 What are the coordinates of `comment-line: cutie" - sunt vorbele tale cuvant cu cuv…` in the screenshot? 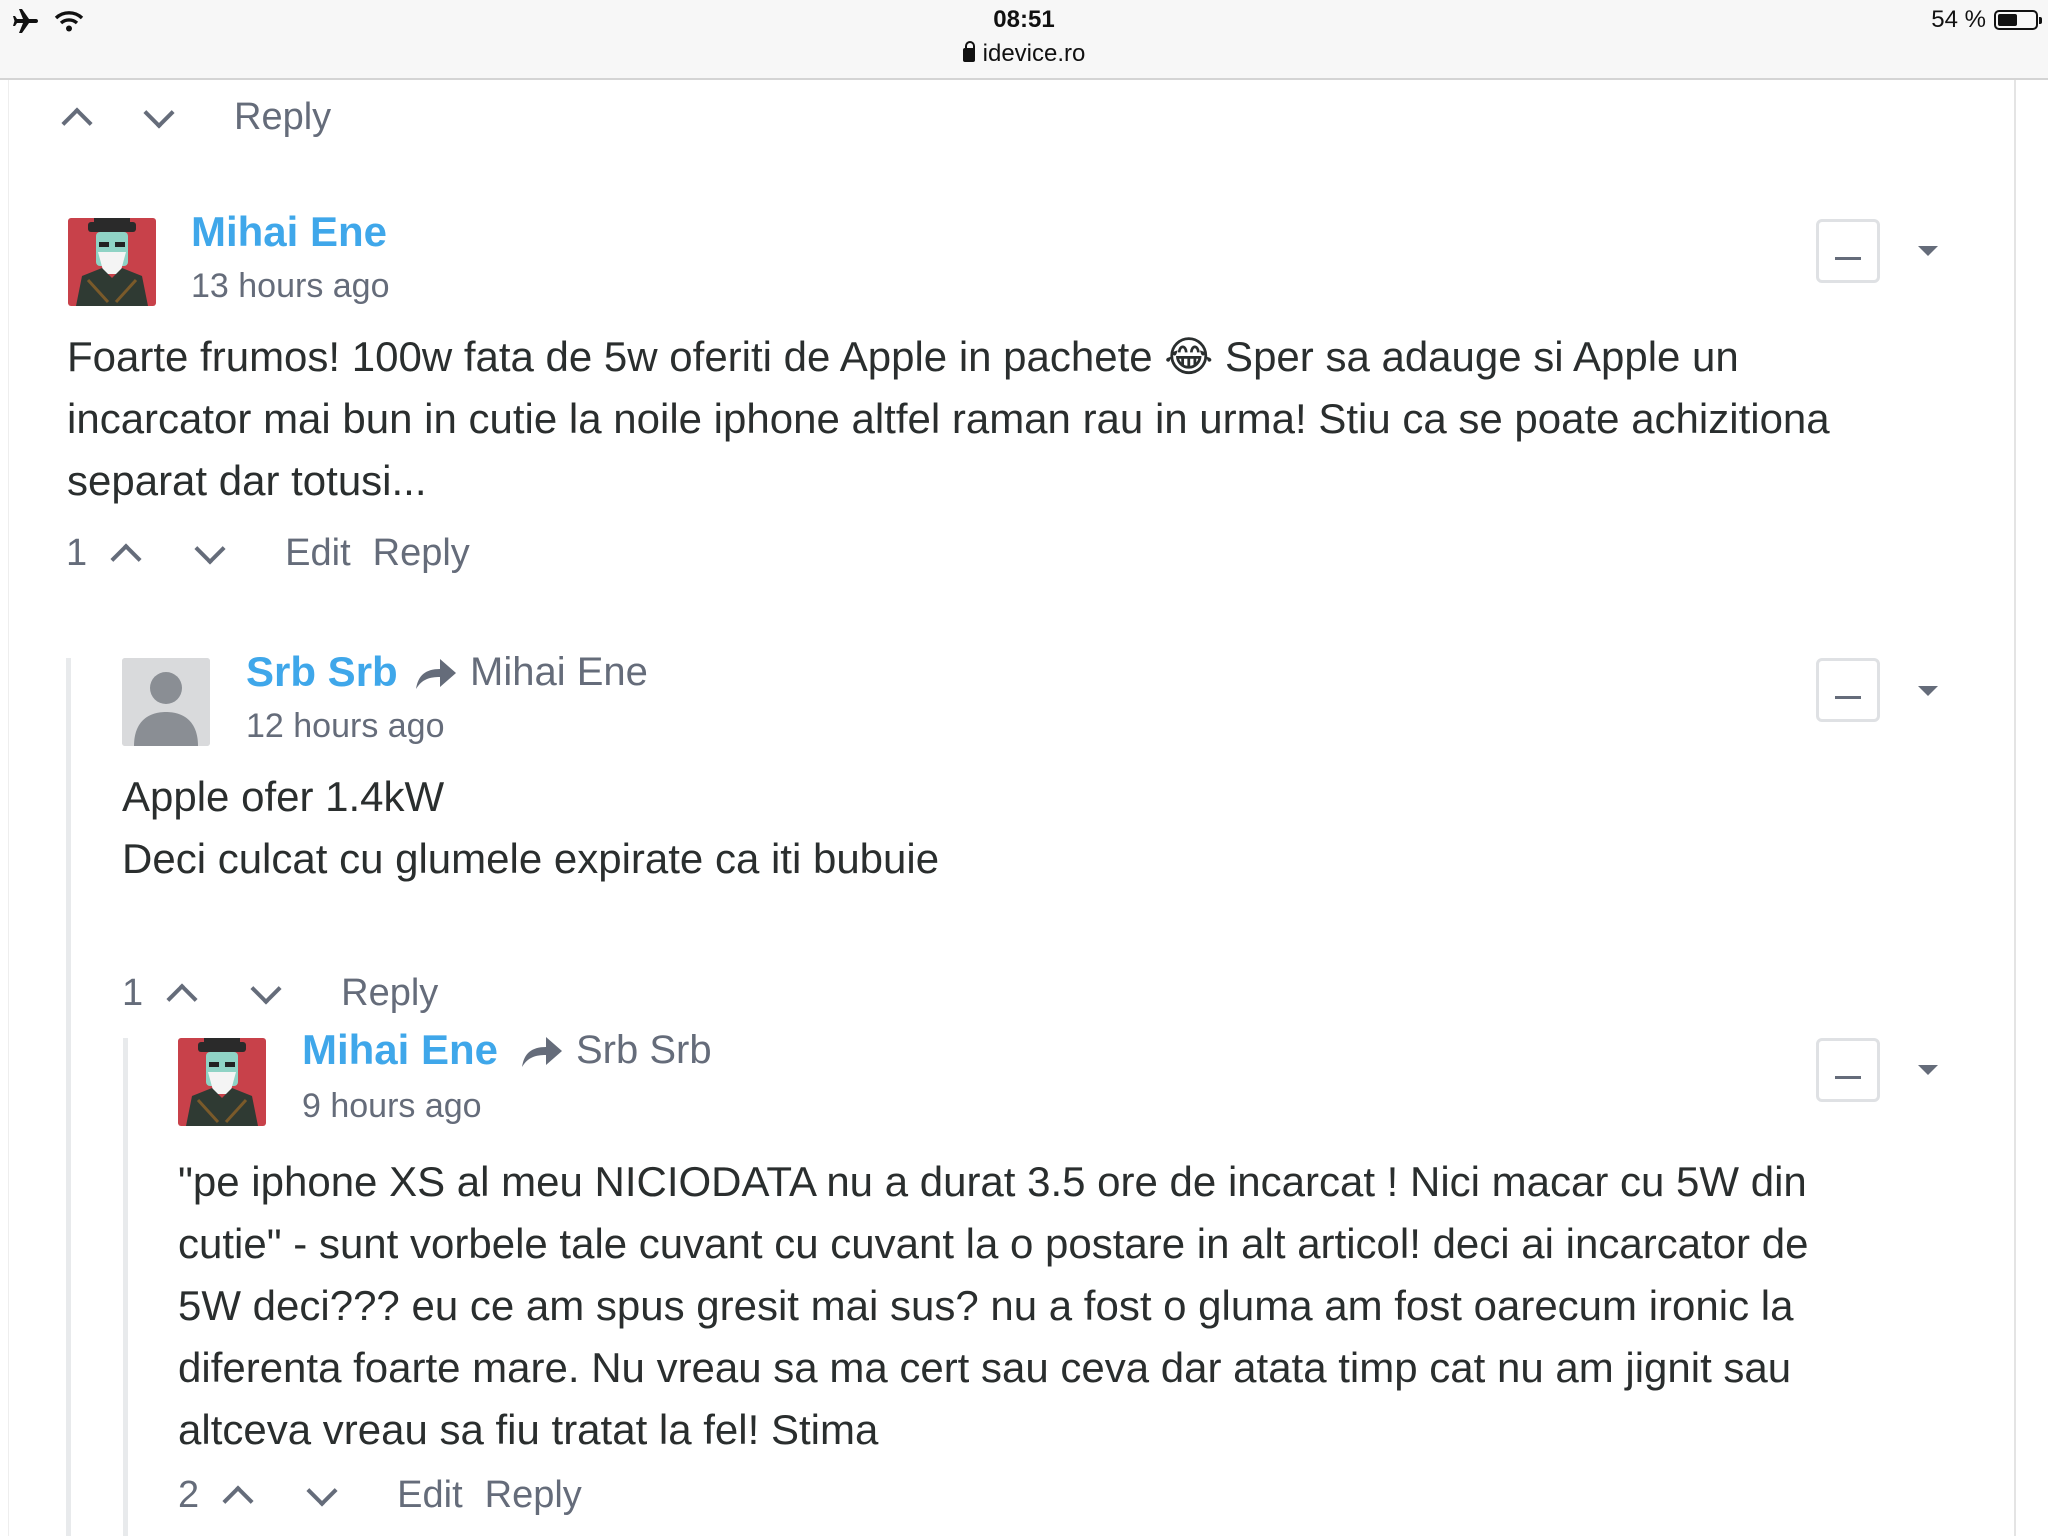 It's located at (993, 1243).